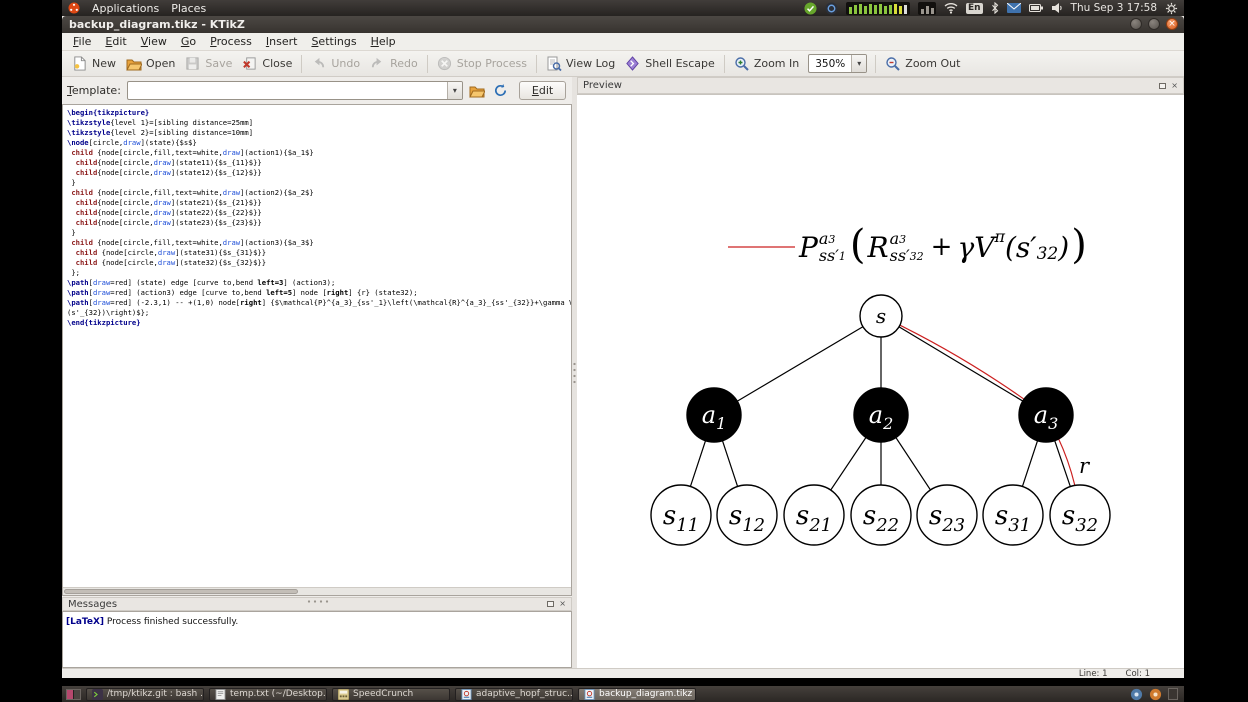 Image resolution: width=1248 pixels, height=702 pixels. What do you see at coordinates (580, 64) in the screenshot?
I see `toolbar-button-view-log: View Log` at bounding box center [580, 64].